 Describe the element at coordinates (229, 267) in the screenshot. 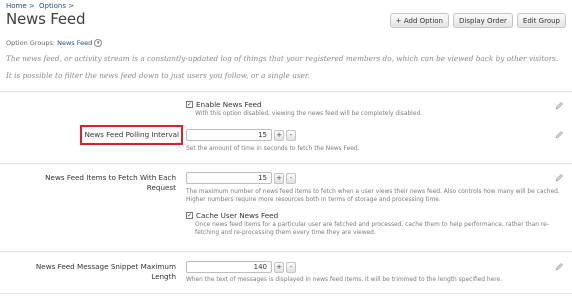

I see `snippet-length-input: 140` at that location.